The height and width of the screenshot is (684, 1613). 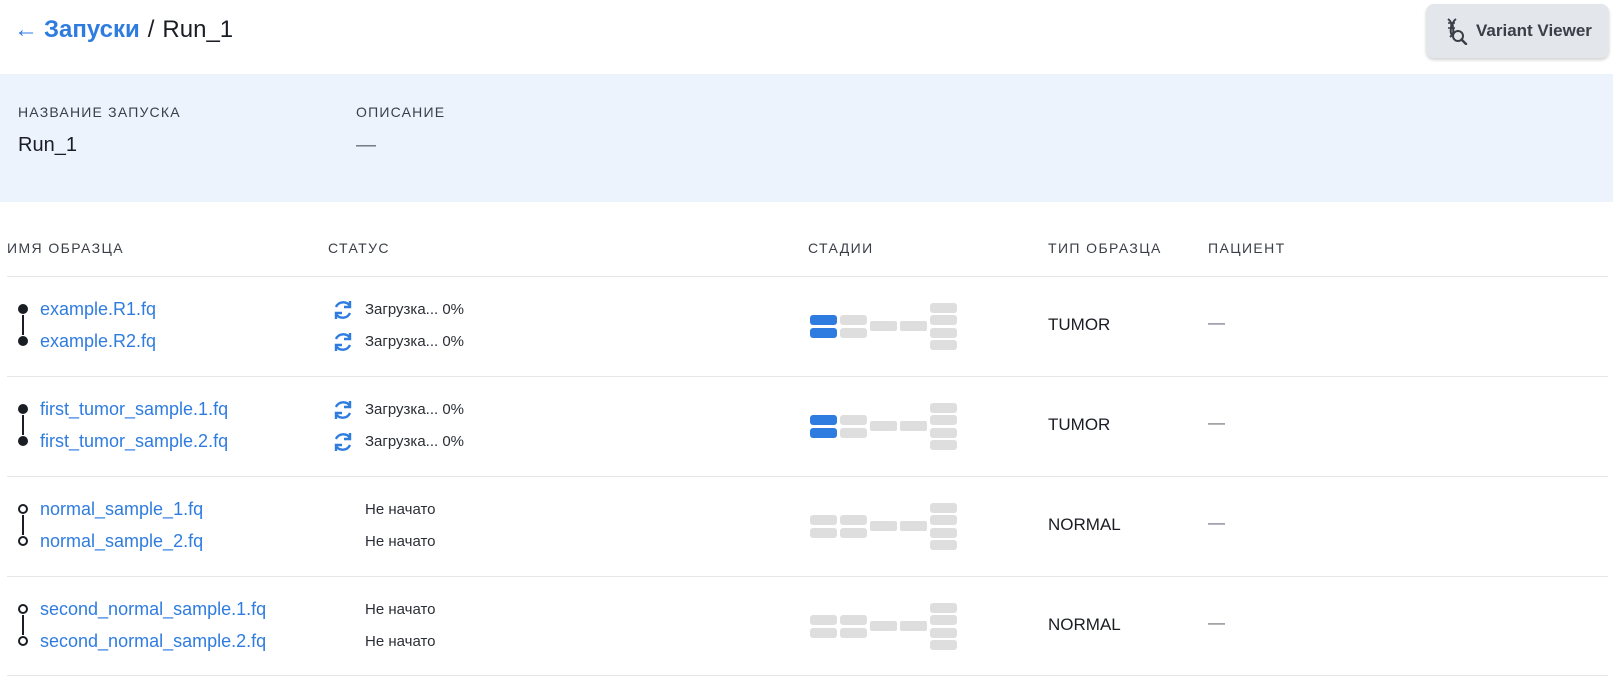 What do you see at coordinates (401, 112) in the screenshot?
I see `run-description-label: ОПИСАНИЕ` at bounding box center [401, 112].